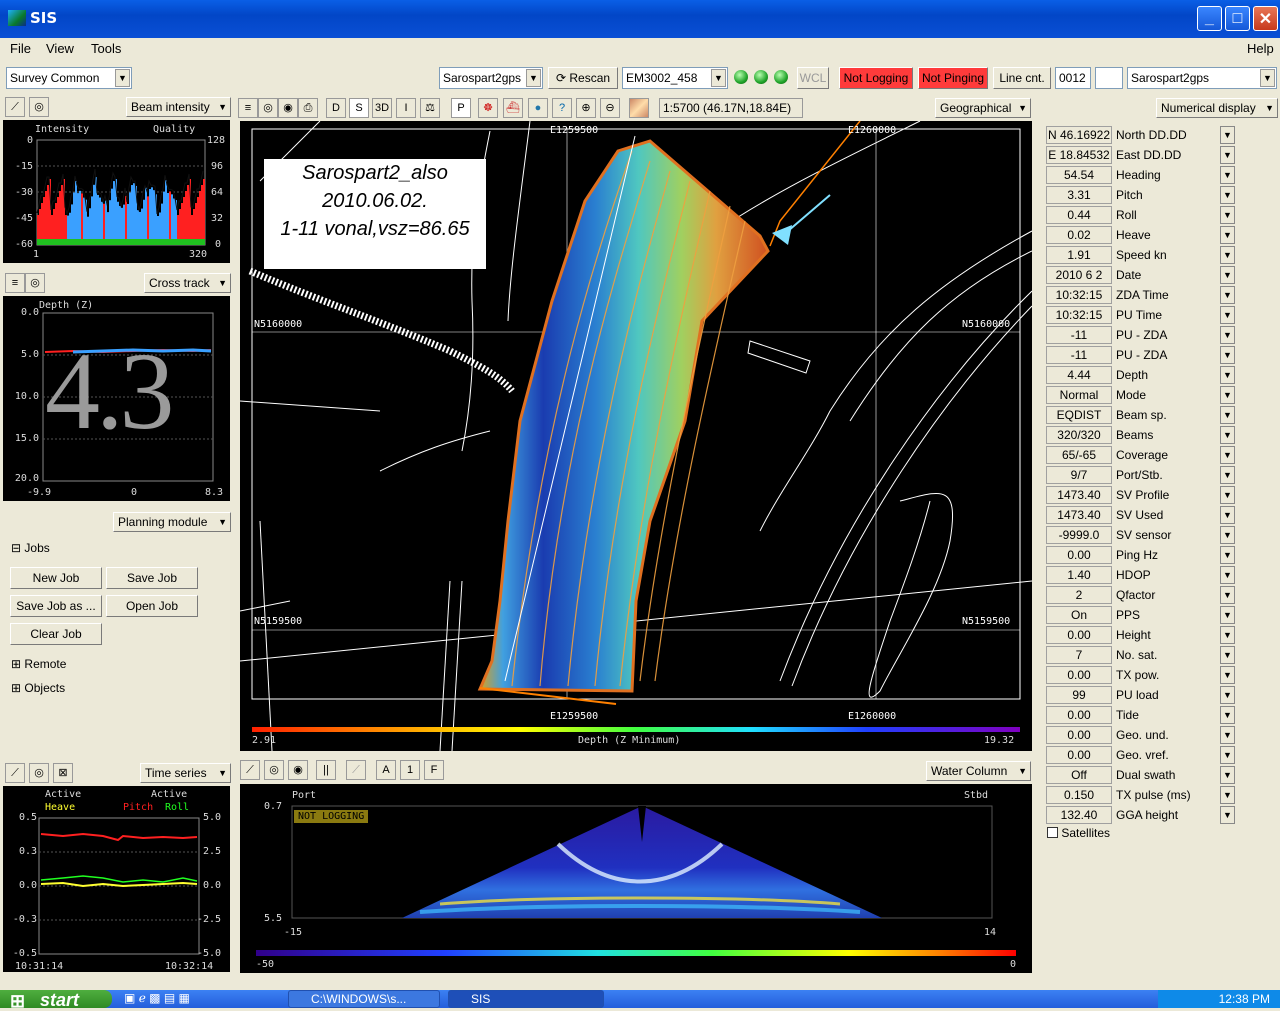  I want to click on menu-file: File, so click(20, 48).